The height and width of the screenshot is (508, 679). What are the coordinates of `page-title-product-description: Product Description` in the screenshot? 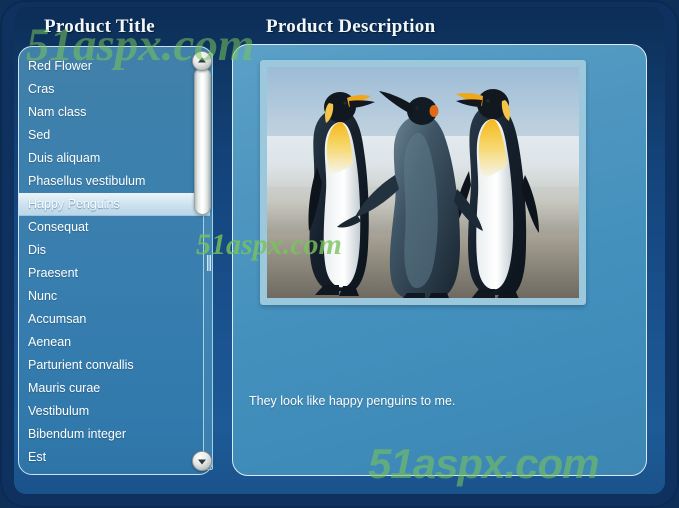 It's located at (351, 26).